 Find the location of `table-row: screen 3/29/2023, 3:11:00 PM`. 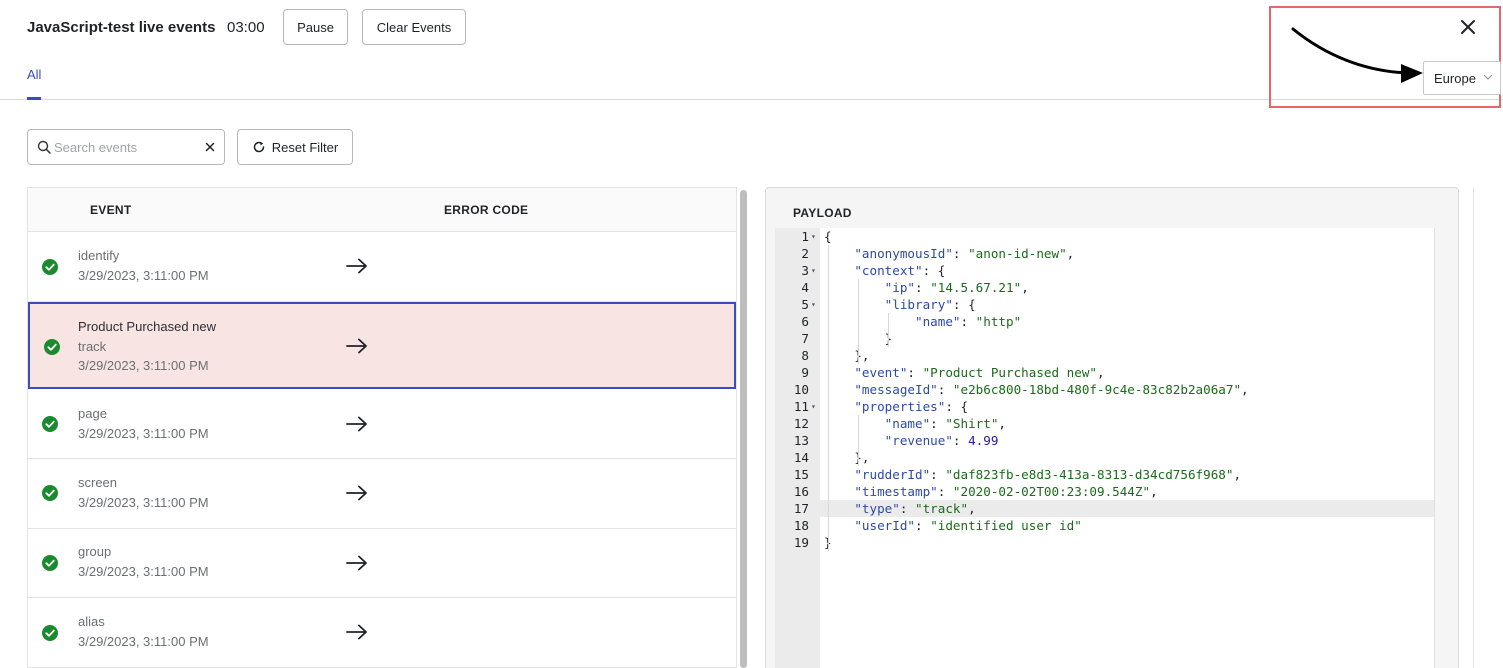

table-row: screen 3/29/2023, 3:11:00 PM is located at coordinates (382, 494).